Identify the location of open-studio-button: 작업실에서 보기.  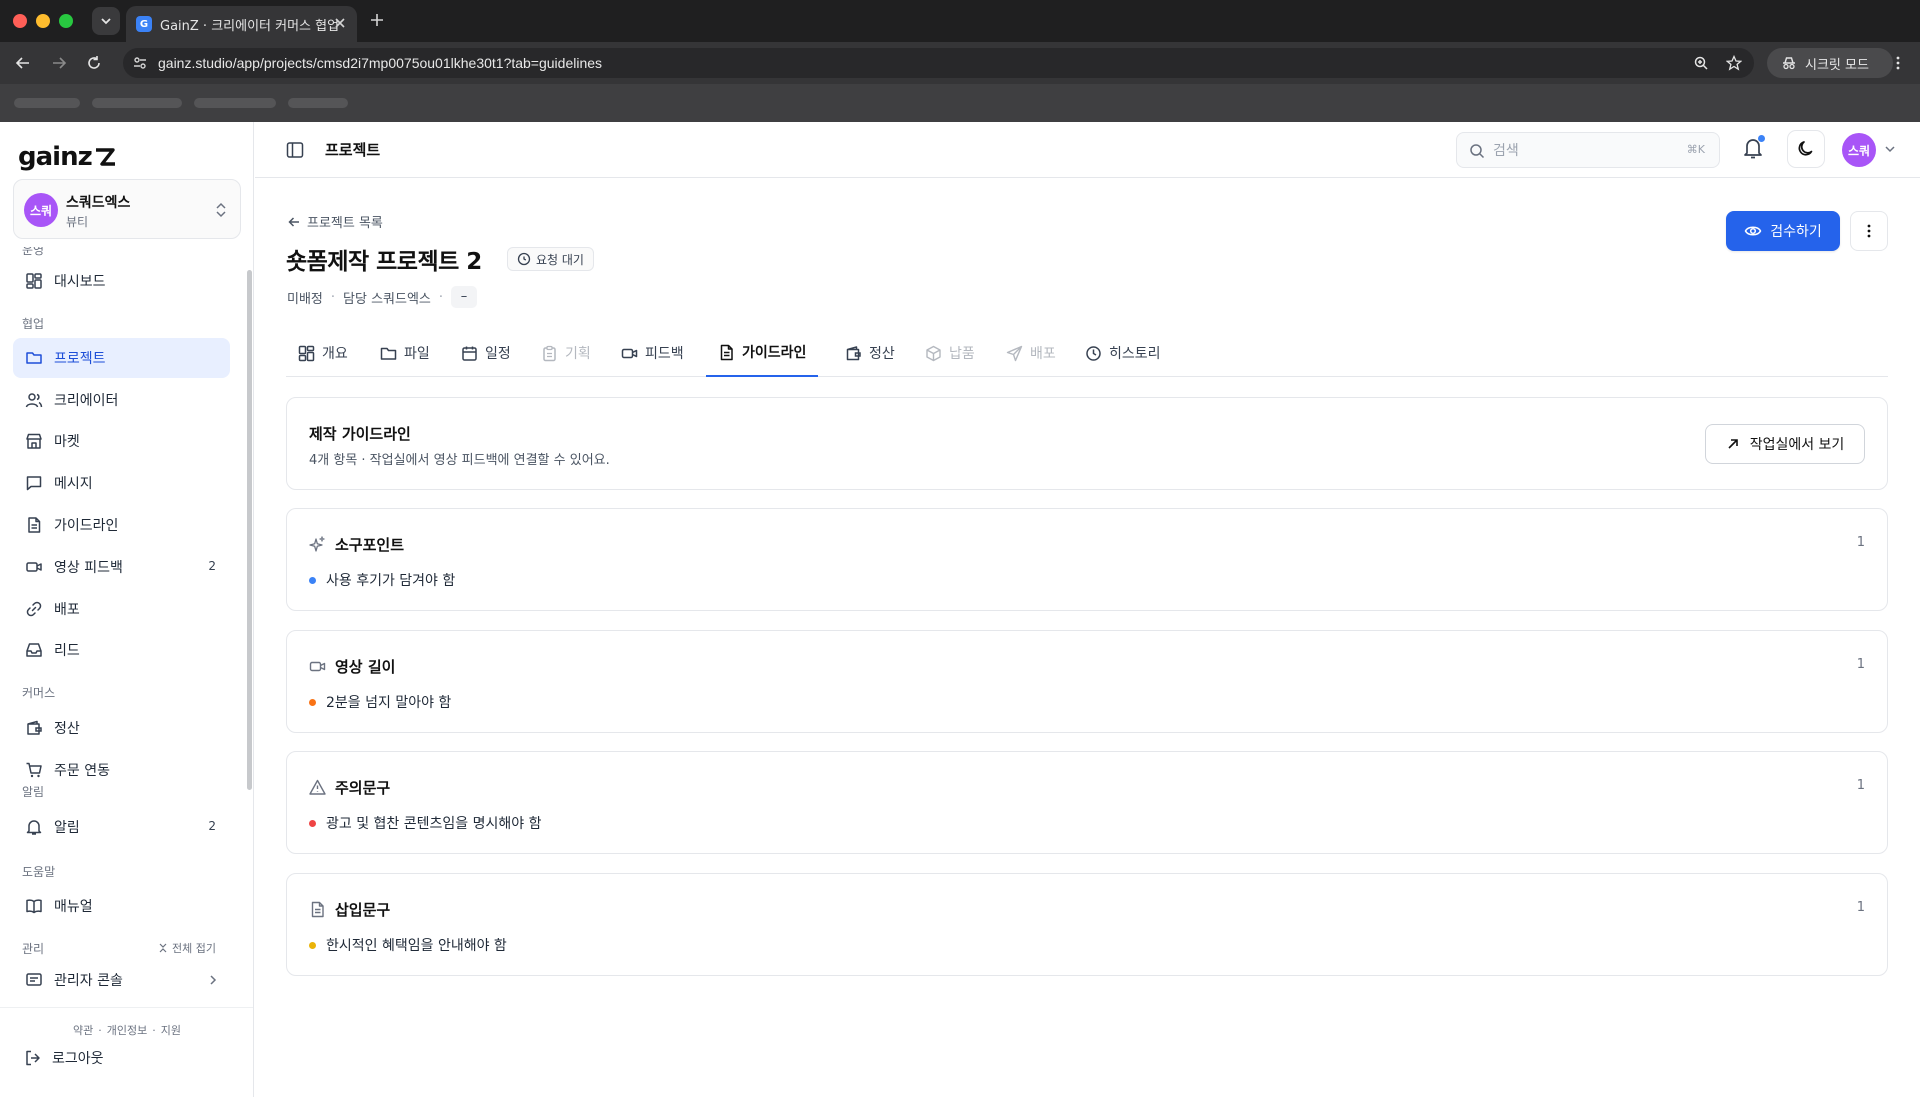
(1785, 444).